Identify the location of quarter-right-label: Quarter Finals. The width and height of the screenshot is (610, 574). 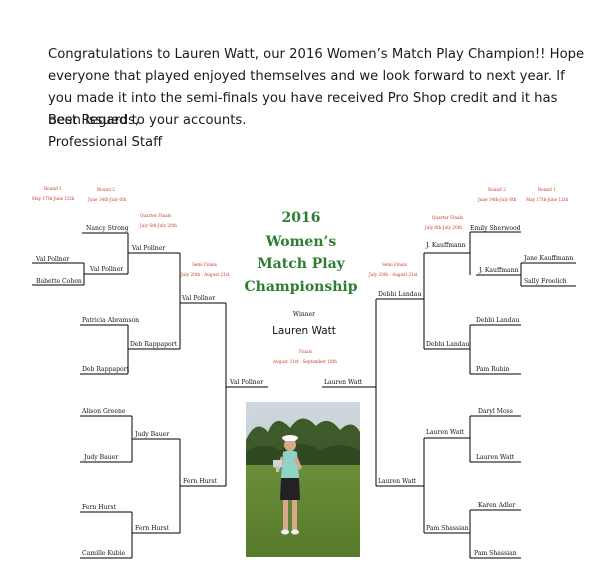
(447, 217).